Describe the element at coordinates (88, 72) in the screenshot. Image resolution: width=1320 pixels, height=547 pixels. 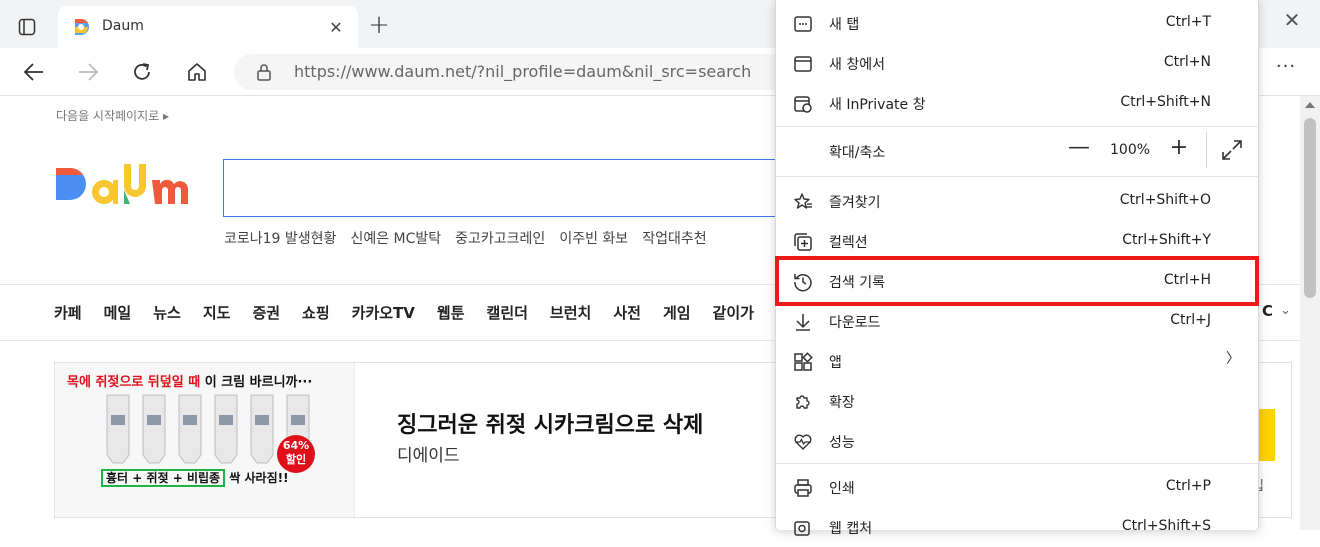
I see `forward-button` at that location.